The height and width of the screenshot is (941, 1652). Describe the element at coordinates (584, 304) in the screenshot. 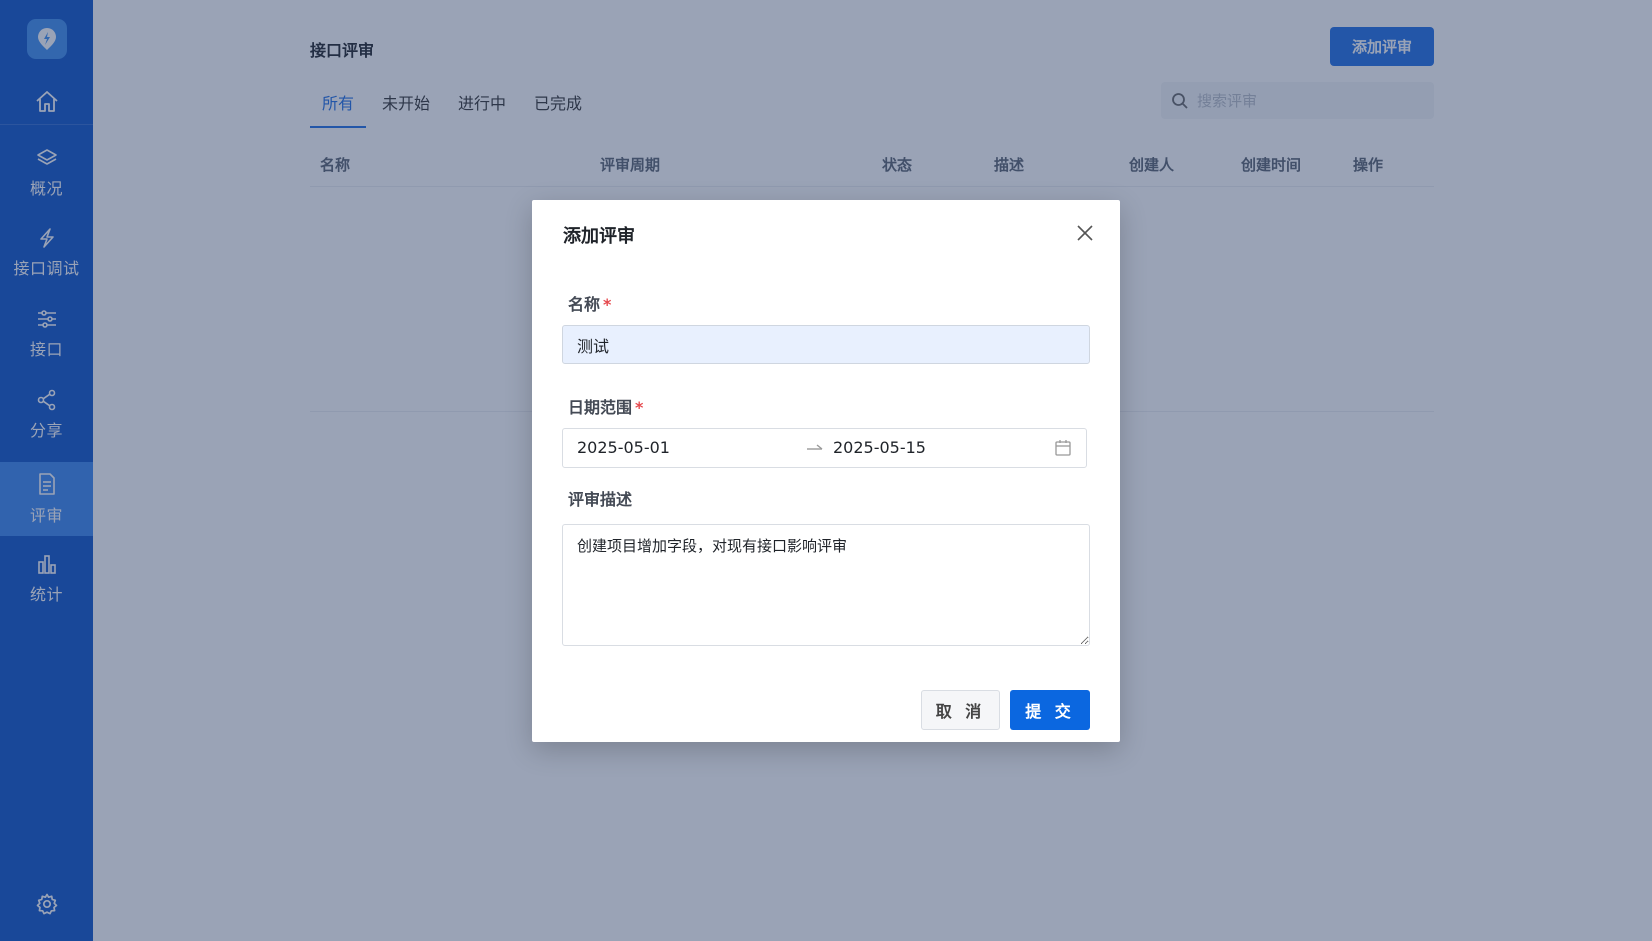

I see `name-label-text: 名称` at that location.